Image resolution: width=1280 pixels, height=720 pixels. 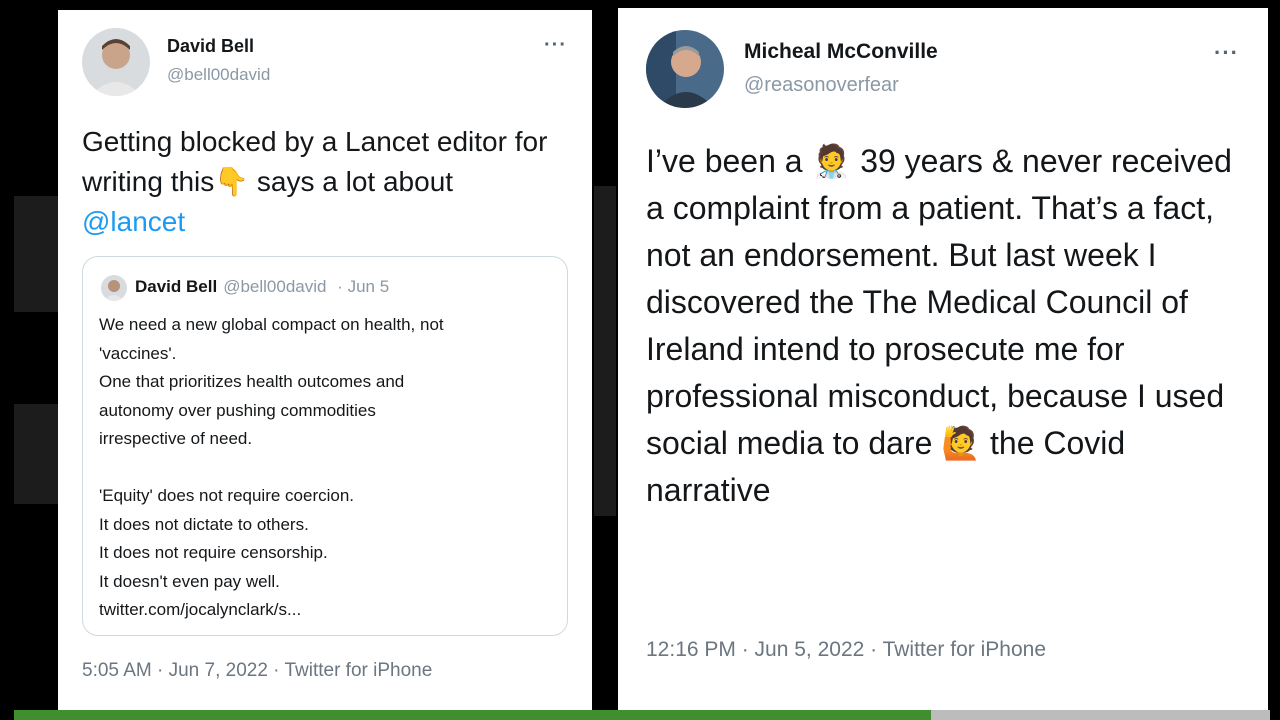 I want to click on author-name: David Bell, so click(x=210, y=46).